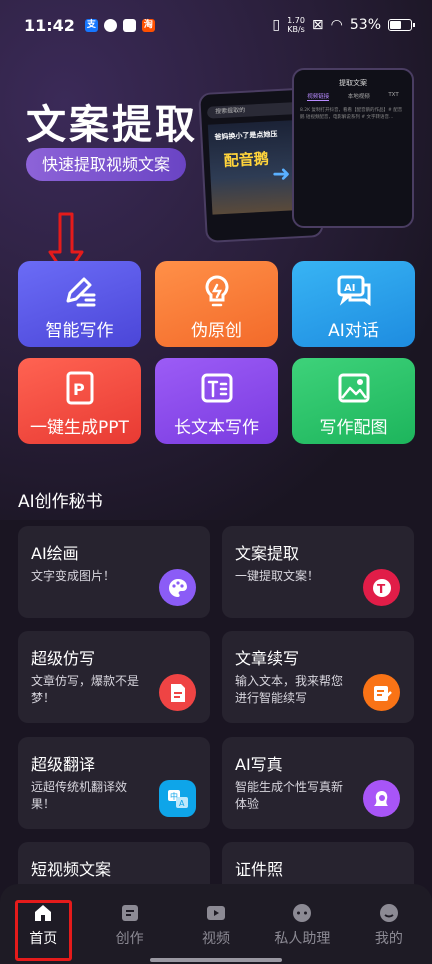 This screenshot has height=964, width=432. I want to click on tool-smart-writing: 智能写作, so click(79, 304).